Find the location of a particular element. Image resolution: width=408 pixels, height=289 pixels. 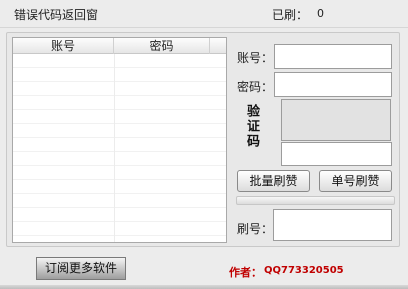

account-label: 账号： is located at coordinates (255, 58).